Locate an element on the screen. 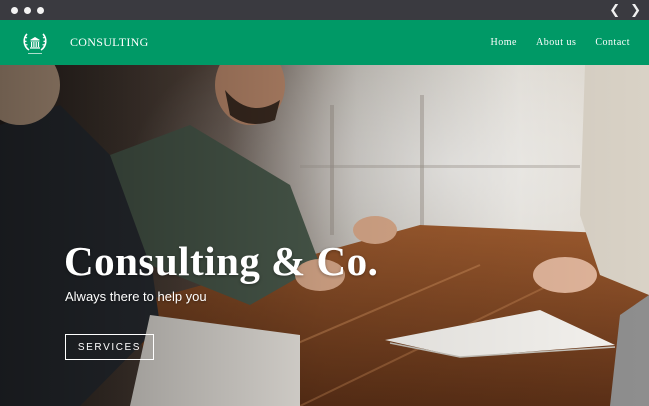 This screenshot has height=406, width=649. hero-title: Consulting & Co. is located at coordinates (221, 261).